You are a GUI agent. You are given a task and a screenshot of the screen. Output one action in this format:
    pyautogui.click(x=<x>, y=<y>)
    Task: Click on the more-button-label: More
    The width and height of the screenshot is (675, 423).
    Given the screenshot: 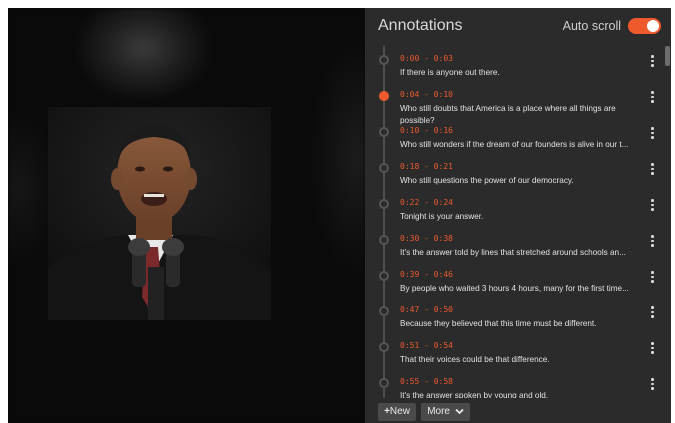 What is the action you would take?
    pyautogui.click(x=438, y=411)
    